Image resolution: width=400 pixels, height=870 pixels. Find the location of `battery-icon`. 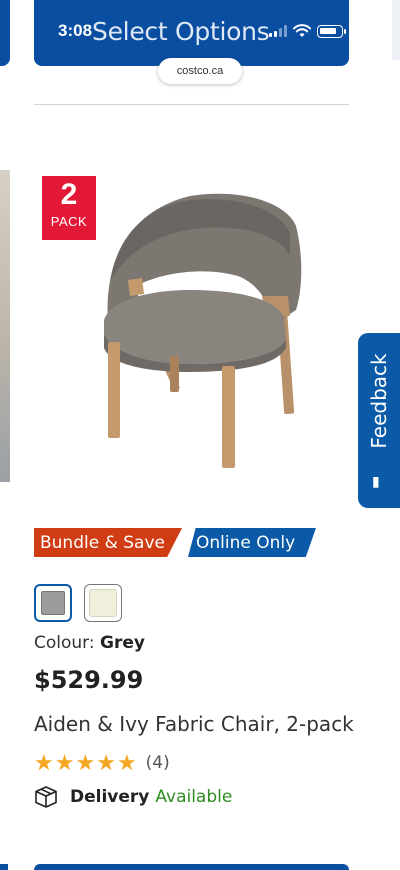

battery-icon is located at coordinates (332, 31).